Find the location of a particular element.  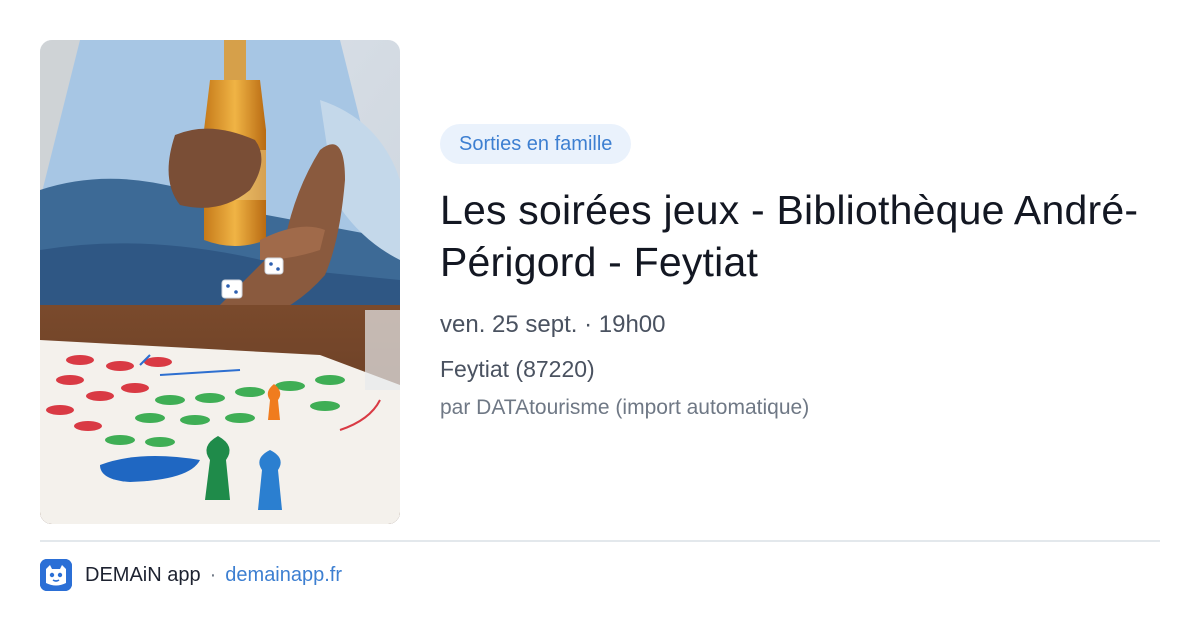

footer: DEMAiN app · demainapp.fr is located at coordinates (191, 575).